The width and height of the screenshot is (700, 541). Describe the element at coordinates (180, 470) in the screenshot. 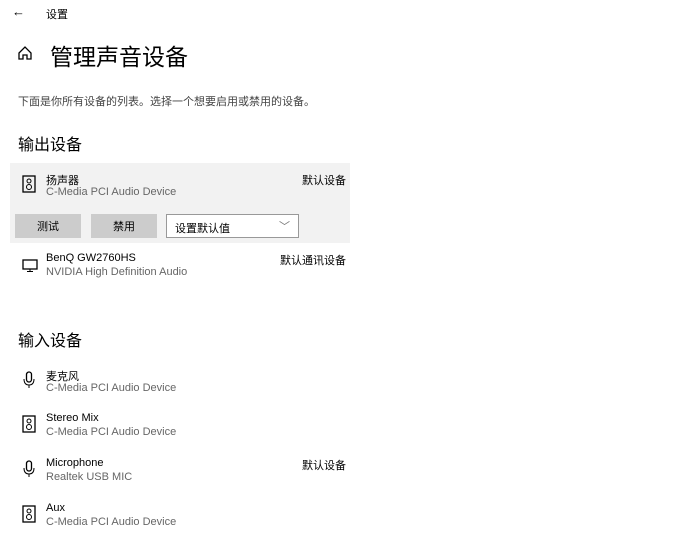

I see `device-row-microphone-realtek: Microphone Realtek USB MIC 默认设备` at that location.